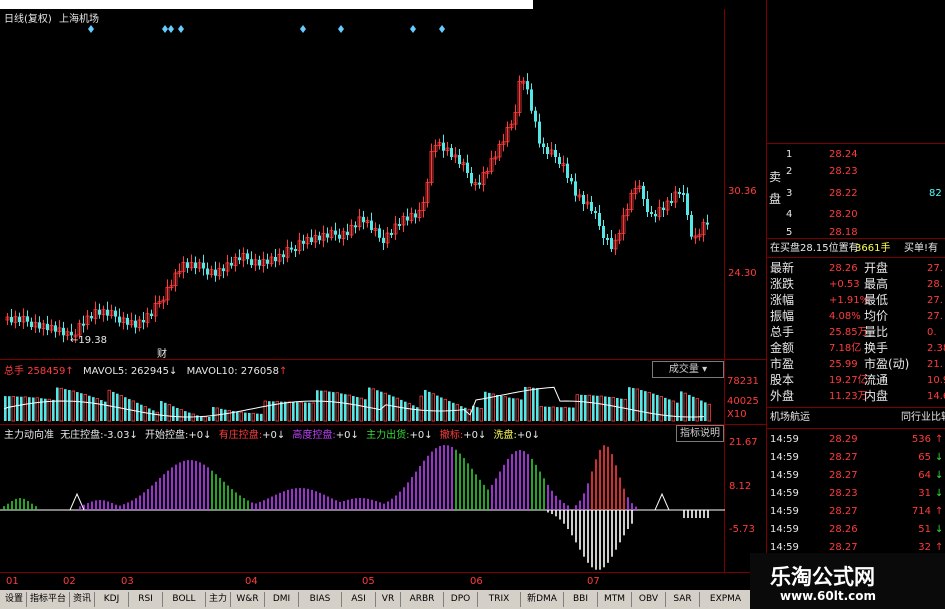 This screenshot has height=609, width=945. What do you see at coordinates (857, 475) in the screenshot?
I see `tick-row: 14:59 28.27 64 ↓` at bounding box center [857, 475].